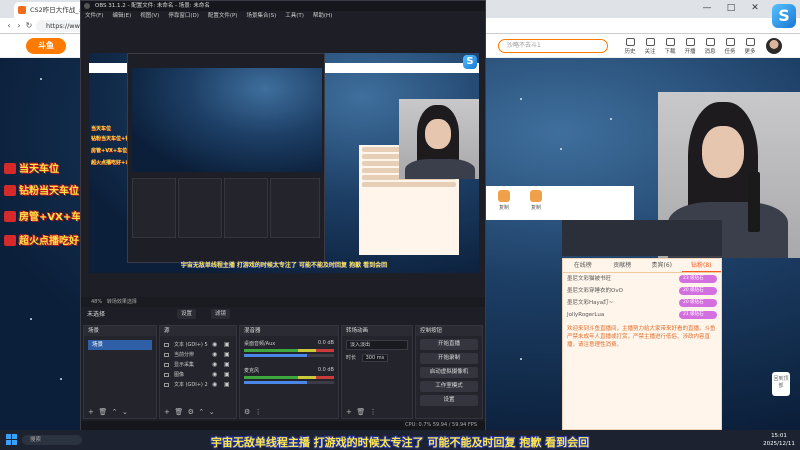  What do you see at coordinates (223, 16) in the screenshot?
I see `menu-profile: 配置文件(P)` at bounding box center [223, 16].